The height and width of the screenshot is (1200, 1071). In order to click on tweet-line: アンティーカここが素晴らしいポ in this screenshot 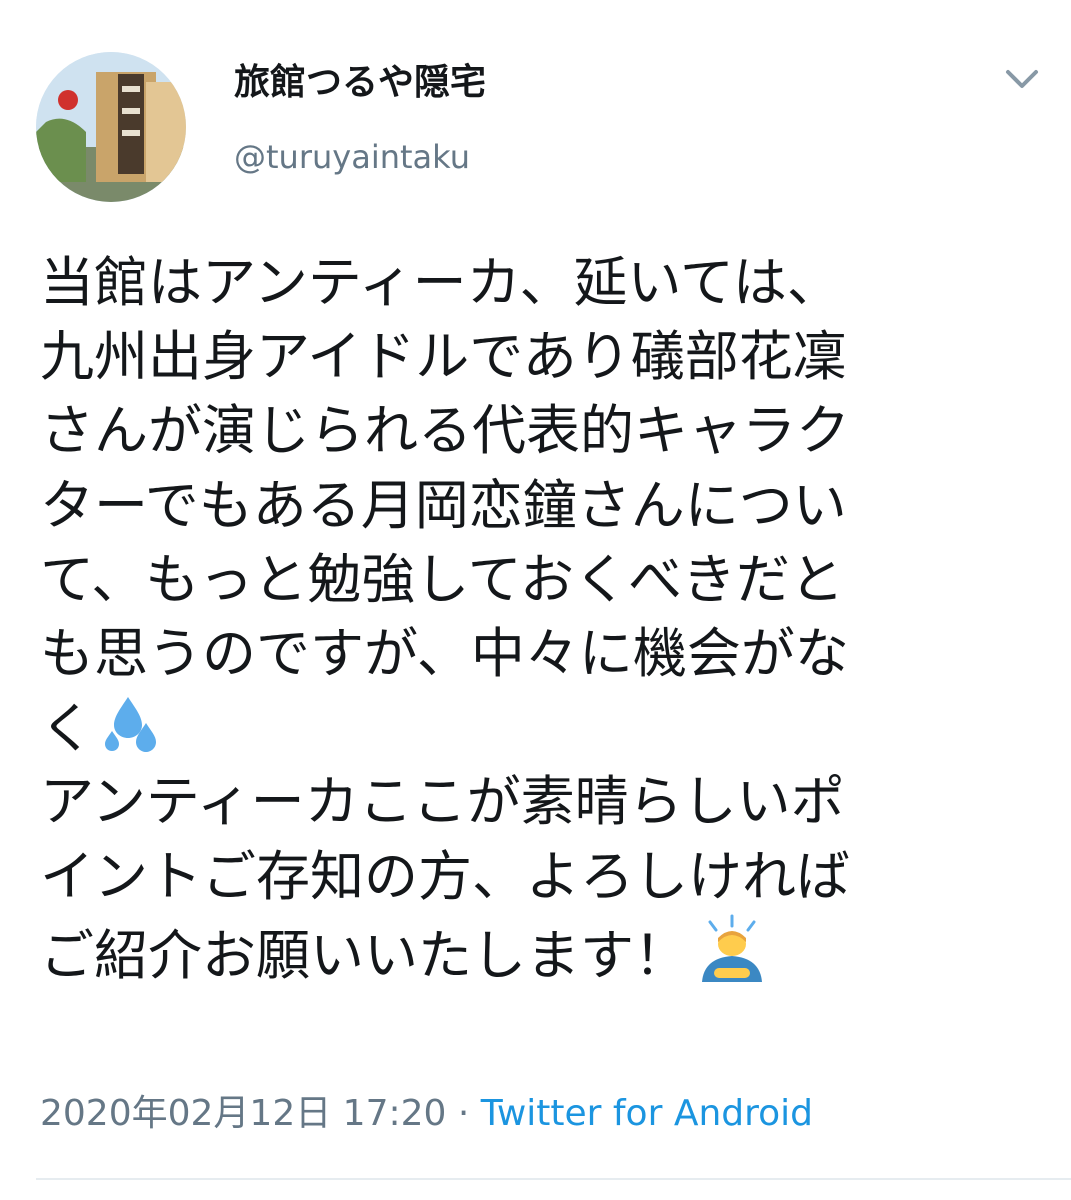, I will do `click(442, 802)`.